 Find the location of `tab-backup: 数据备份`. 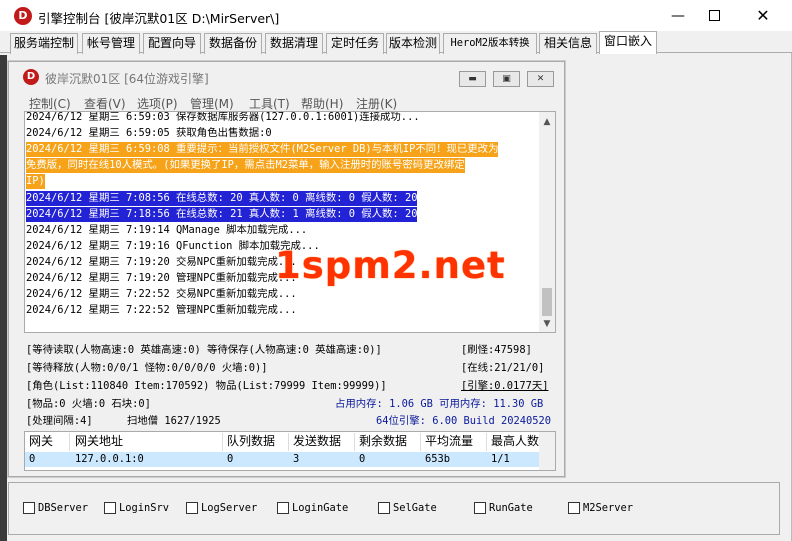

tab-backup: 数据备份 is located at coordinates (233, 43).